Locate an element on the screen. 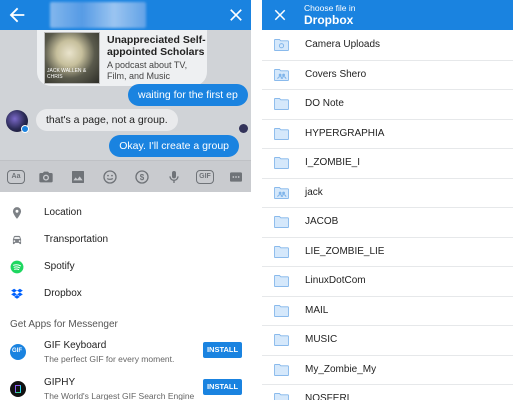  folder-name: My_Zombie_My is located at coordinates (341, 369).